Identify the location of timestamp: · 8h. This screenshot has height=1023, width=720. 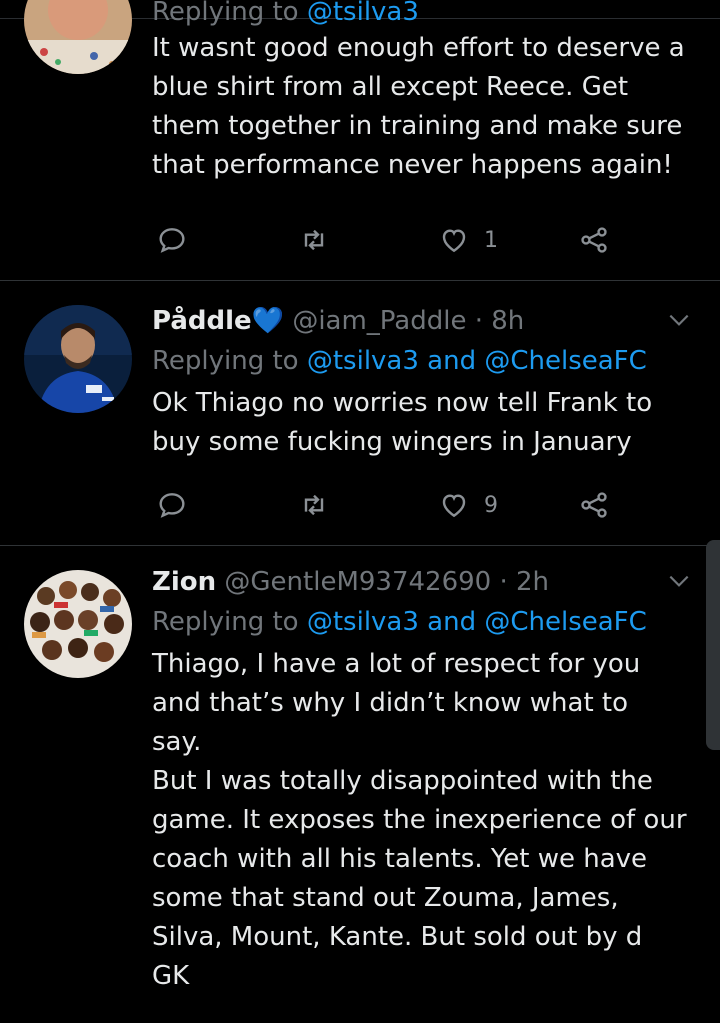
(499, 321).